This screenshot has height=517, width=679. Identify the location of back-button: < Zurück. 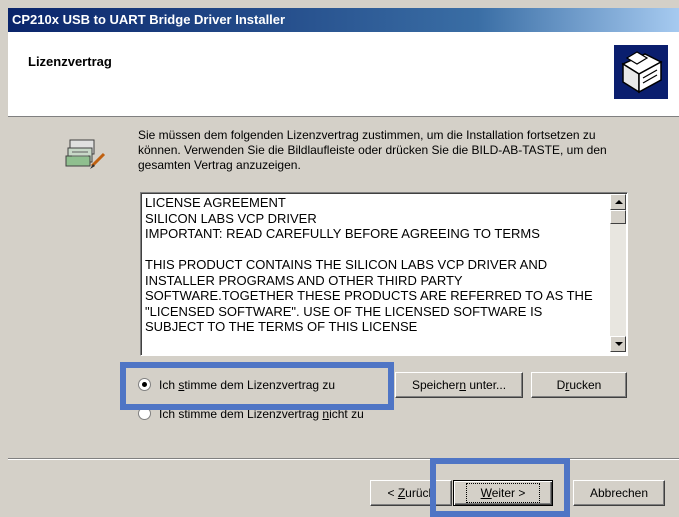
(411, 493).